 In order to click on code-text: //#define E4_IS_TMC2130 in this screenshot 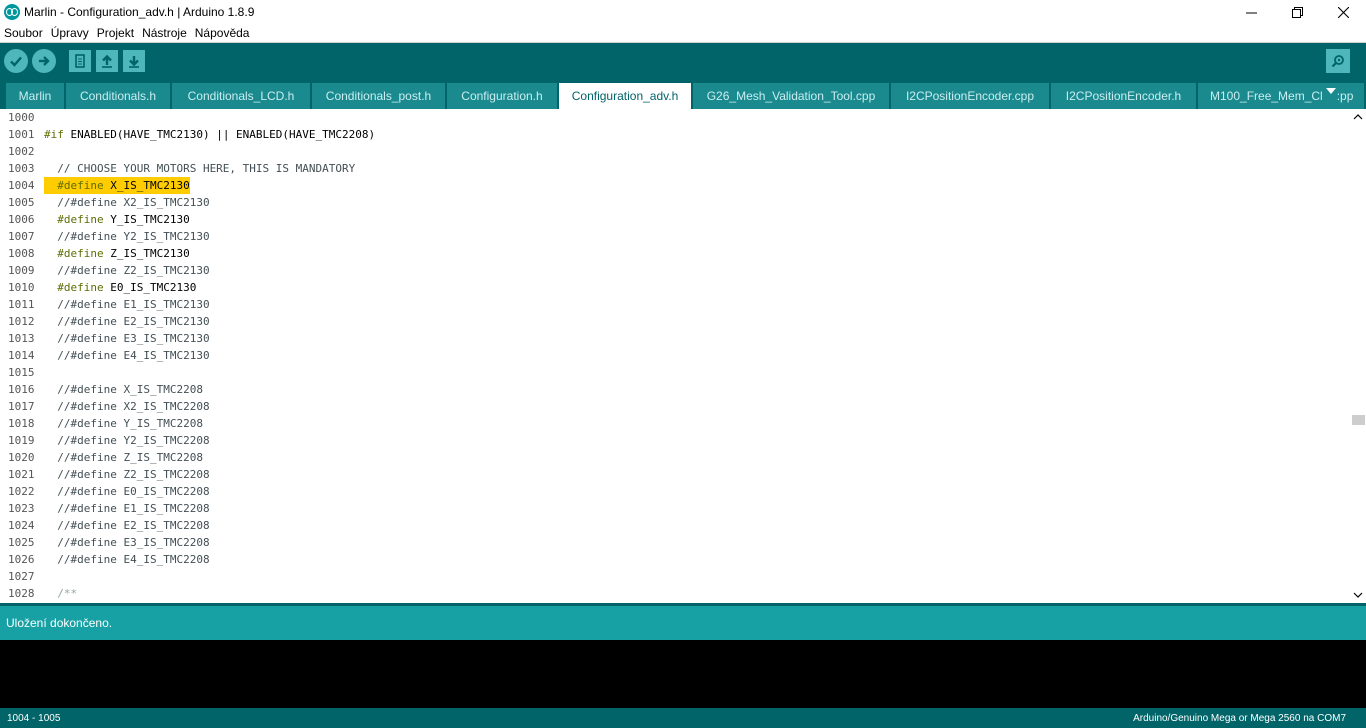, I will do `click(127, 355)`.